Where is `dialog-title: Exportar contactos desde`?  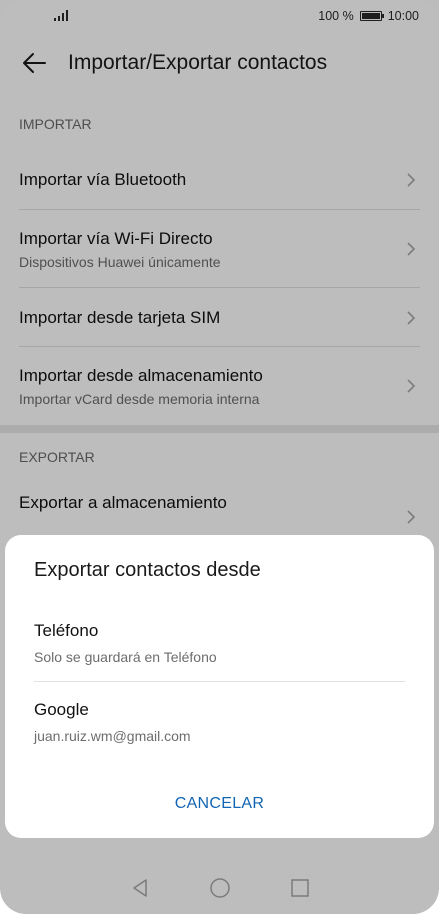
dialog-title: Exportar contactos desde is located at coordinates (147, 570).